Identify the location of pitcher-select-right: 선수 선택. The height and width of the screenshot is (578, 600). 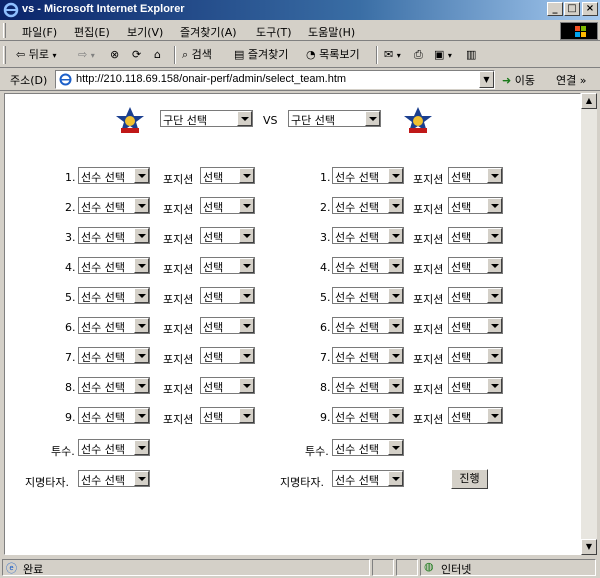
(368, 447).